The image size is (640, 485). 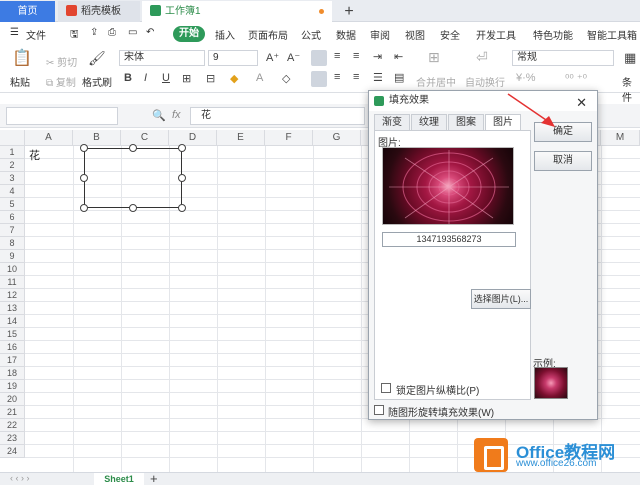 I want to click on menu-page-layout: 页面布局, so click(x=268, y=34).